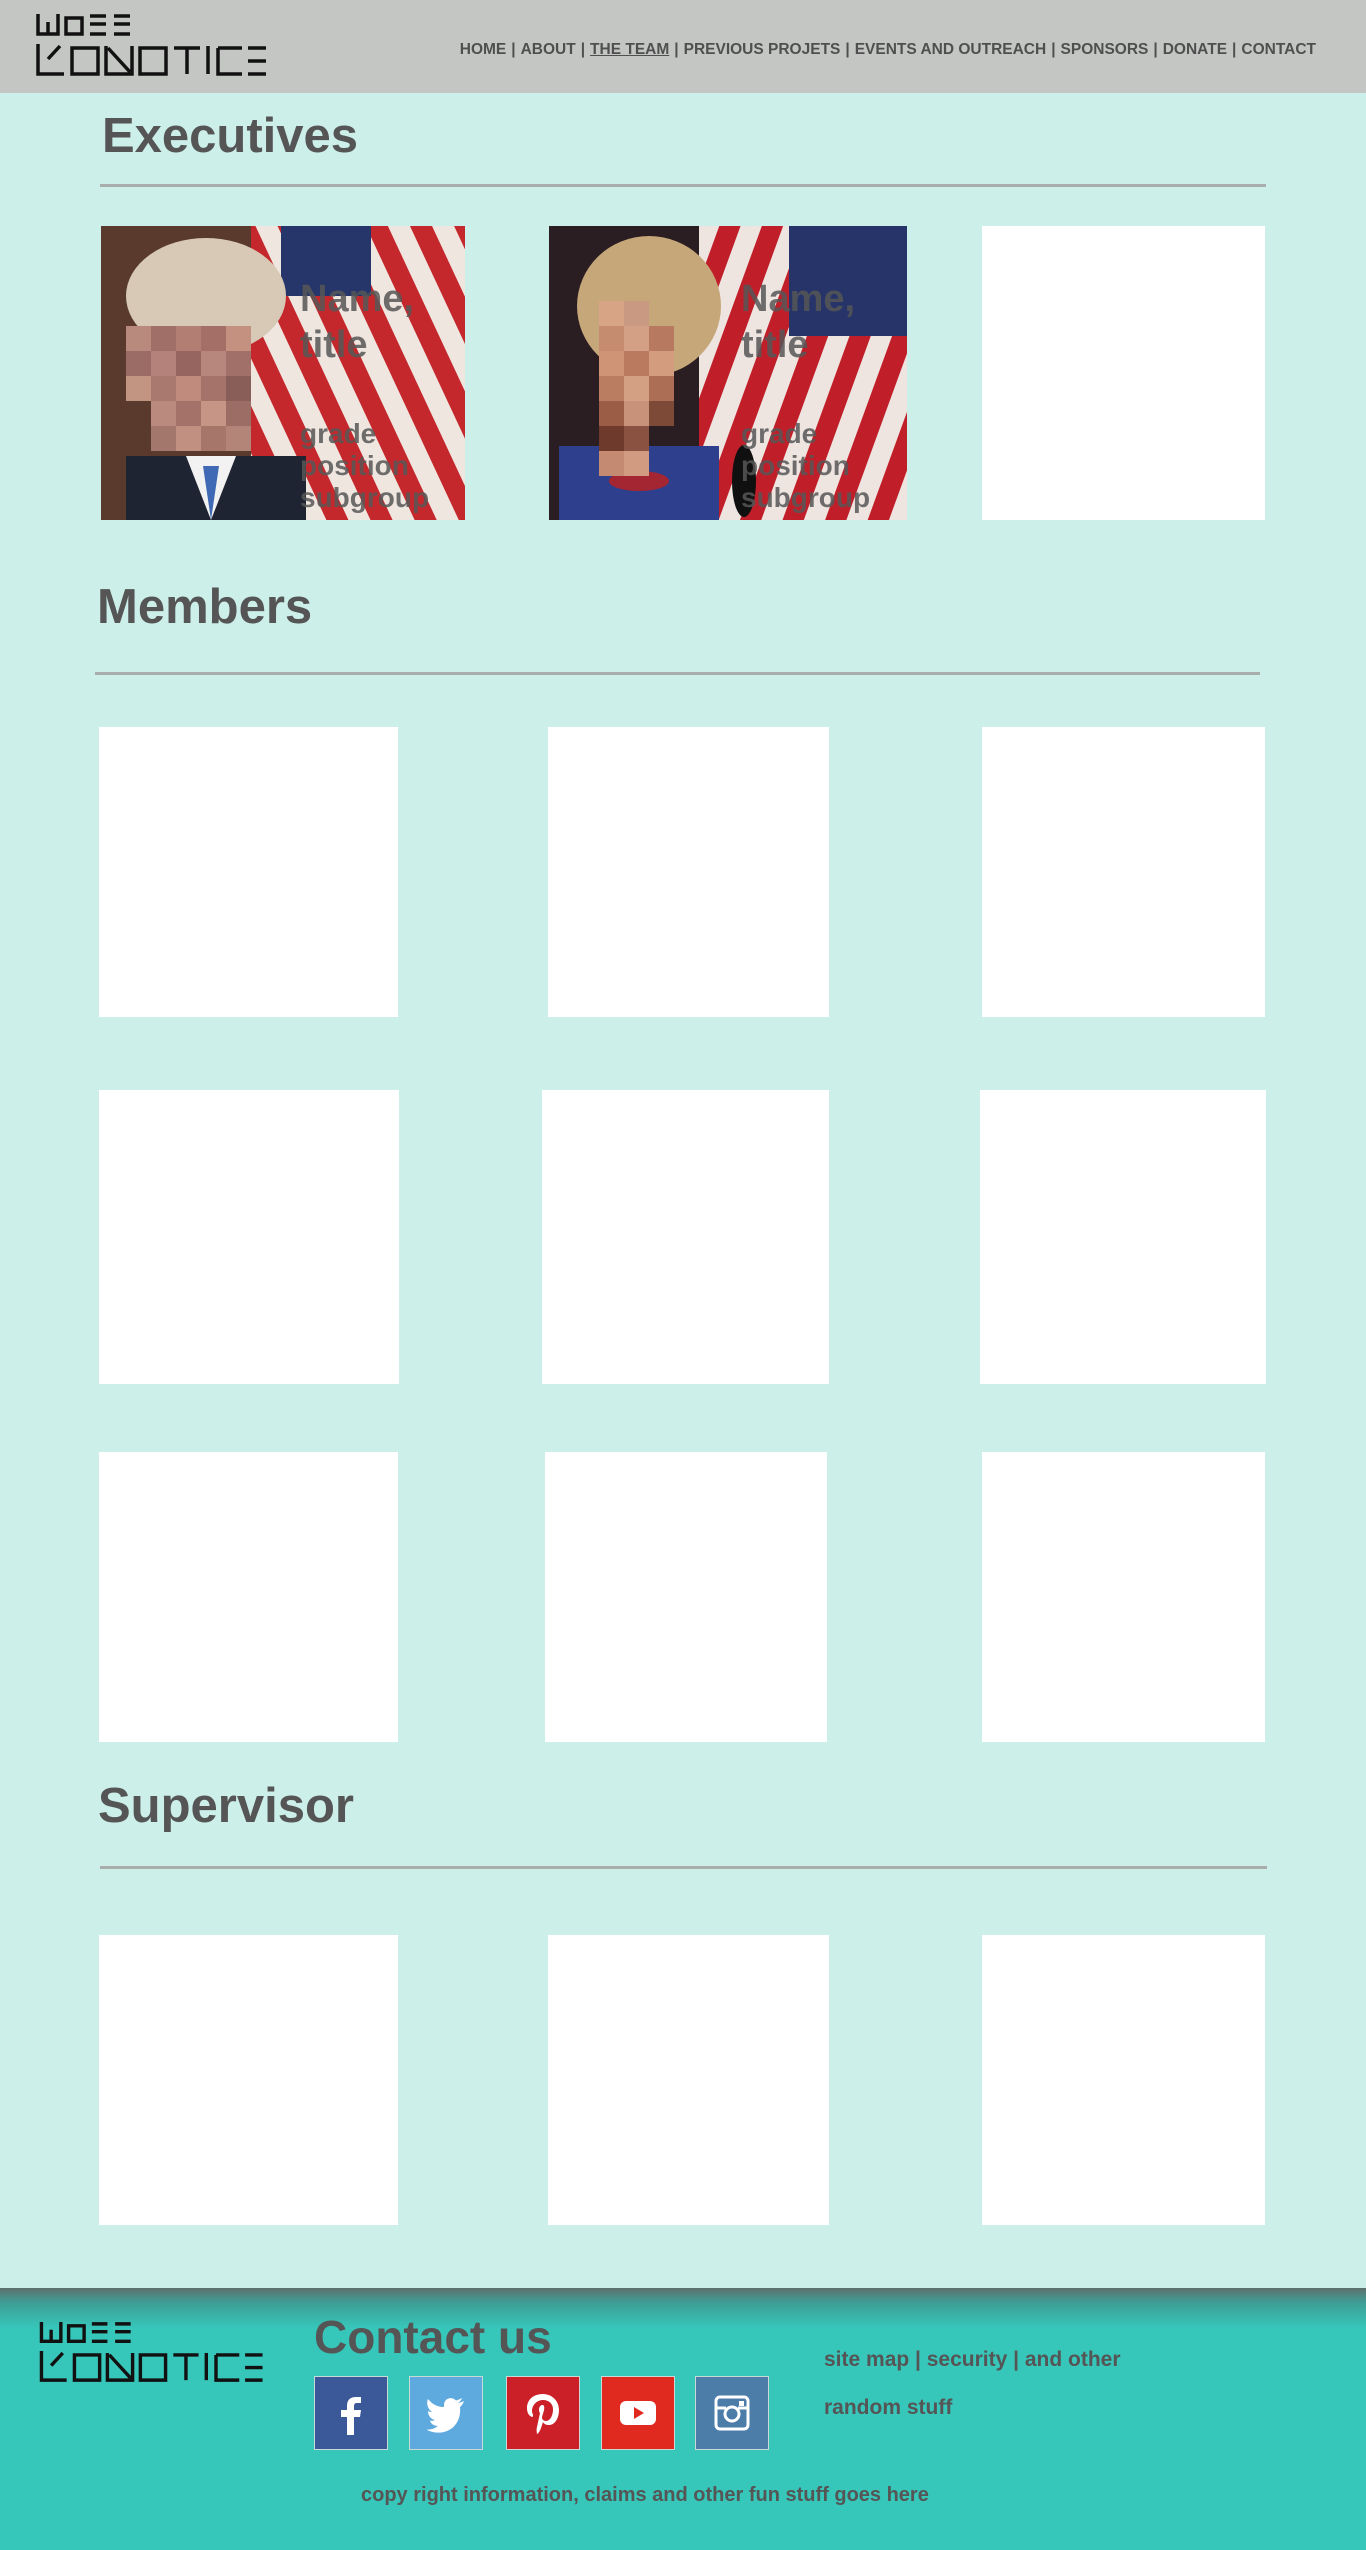 This screenshot has width=1366, height=2550. I want to click on executive-2-position: position, so click(795, 465).